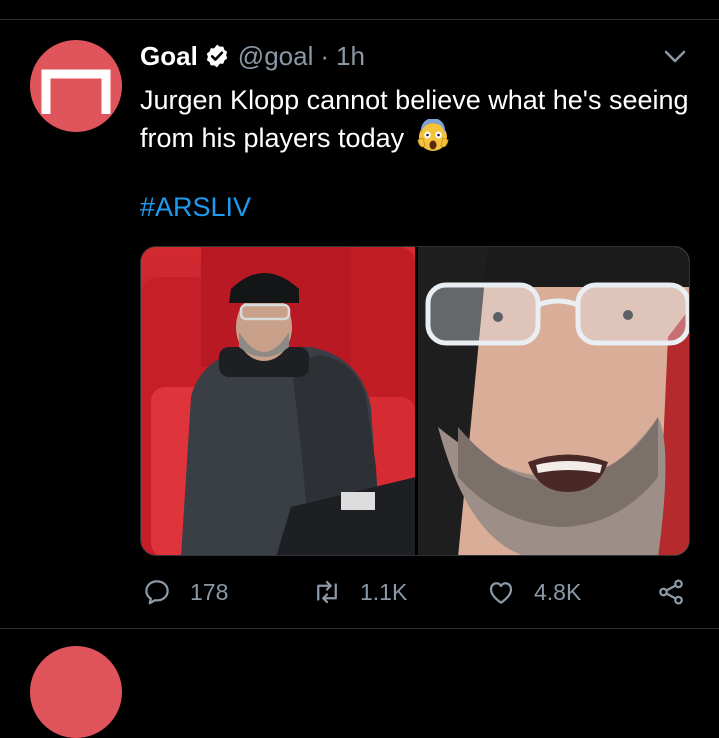  Describe the element at coordinates (216, 56) in the screenshot. I see `verified-badge-icon` at that location.